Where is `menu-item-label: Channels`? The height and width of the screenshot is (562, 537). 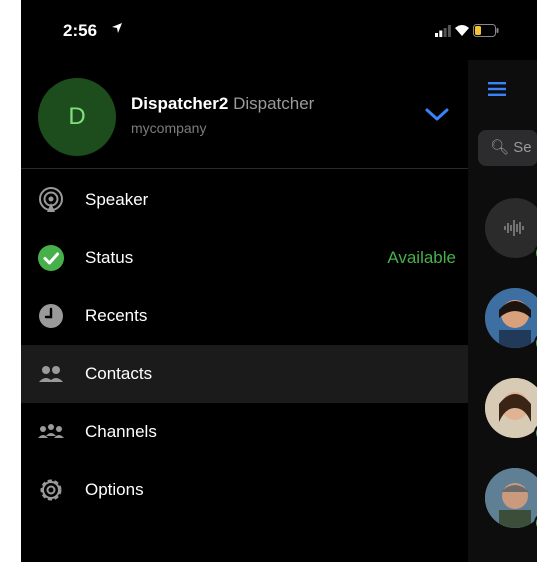 menu-item-label: Channels is located at coordinates (121, 431).